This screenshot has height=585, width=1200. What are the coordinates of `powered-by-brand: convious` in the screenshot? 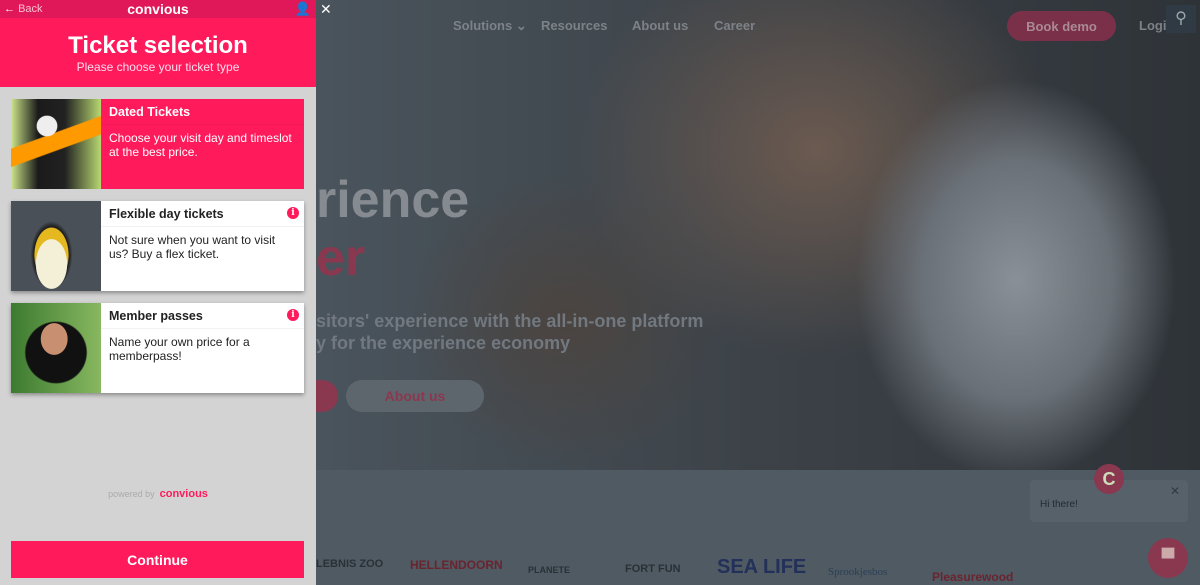 It's located at (183, 494).